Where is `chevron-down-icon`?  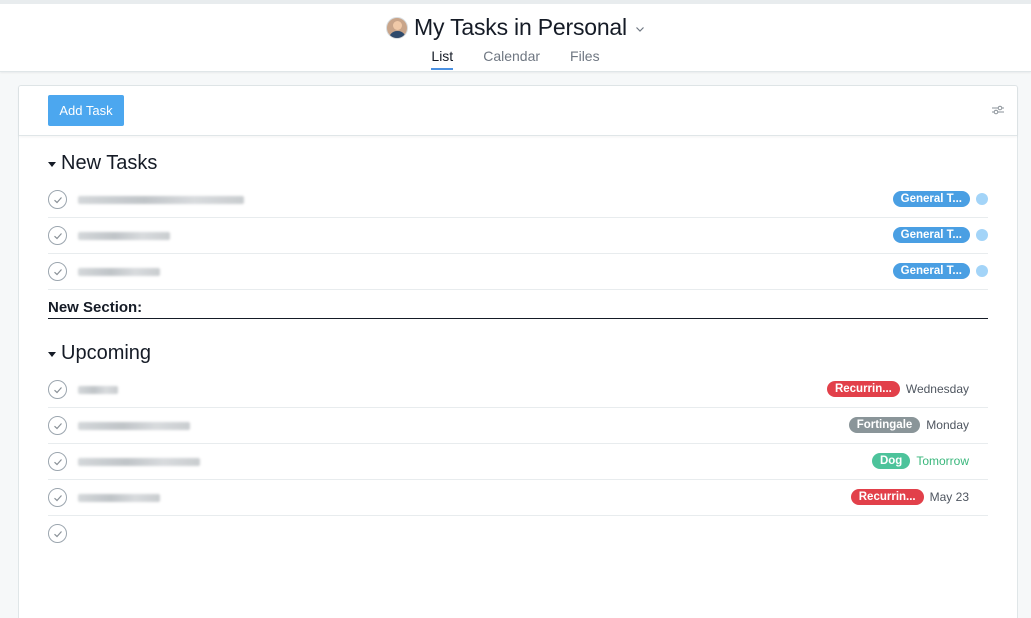 chevron-down-icon is located at coordinates (640, 29).